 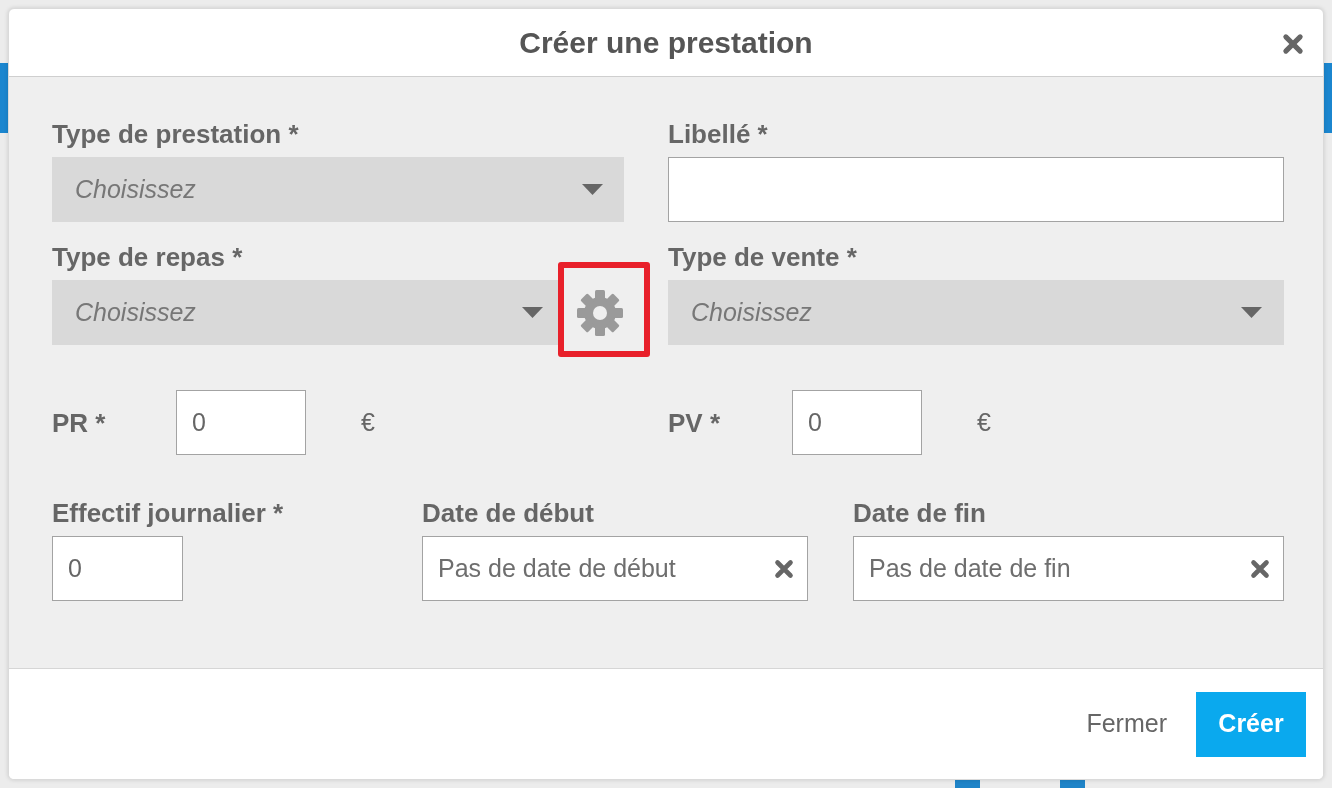 I want to click on field-label: Libellé *, so click(x=718, y=134).